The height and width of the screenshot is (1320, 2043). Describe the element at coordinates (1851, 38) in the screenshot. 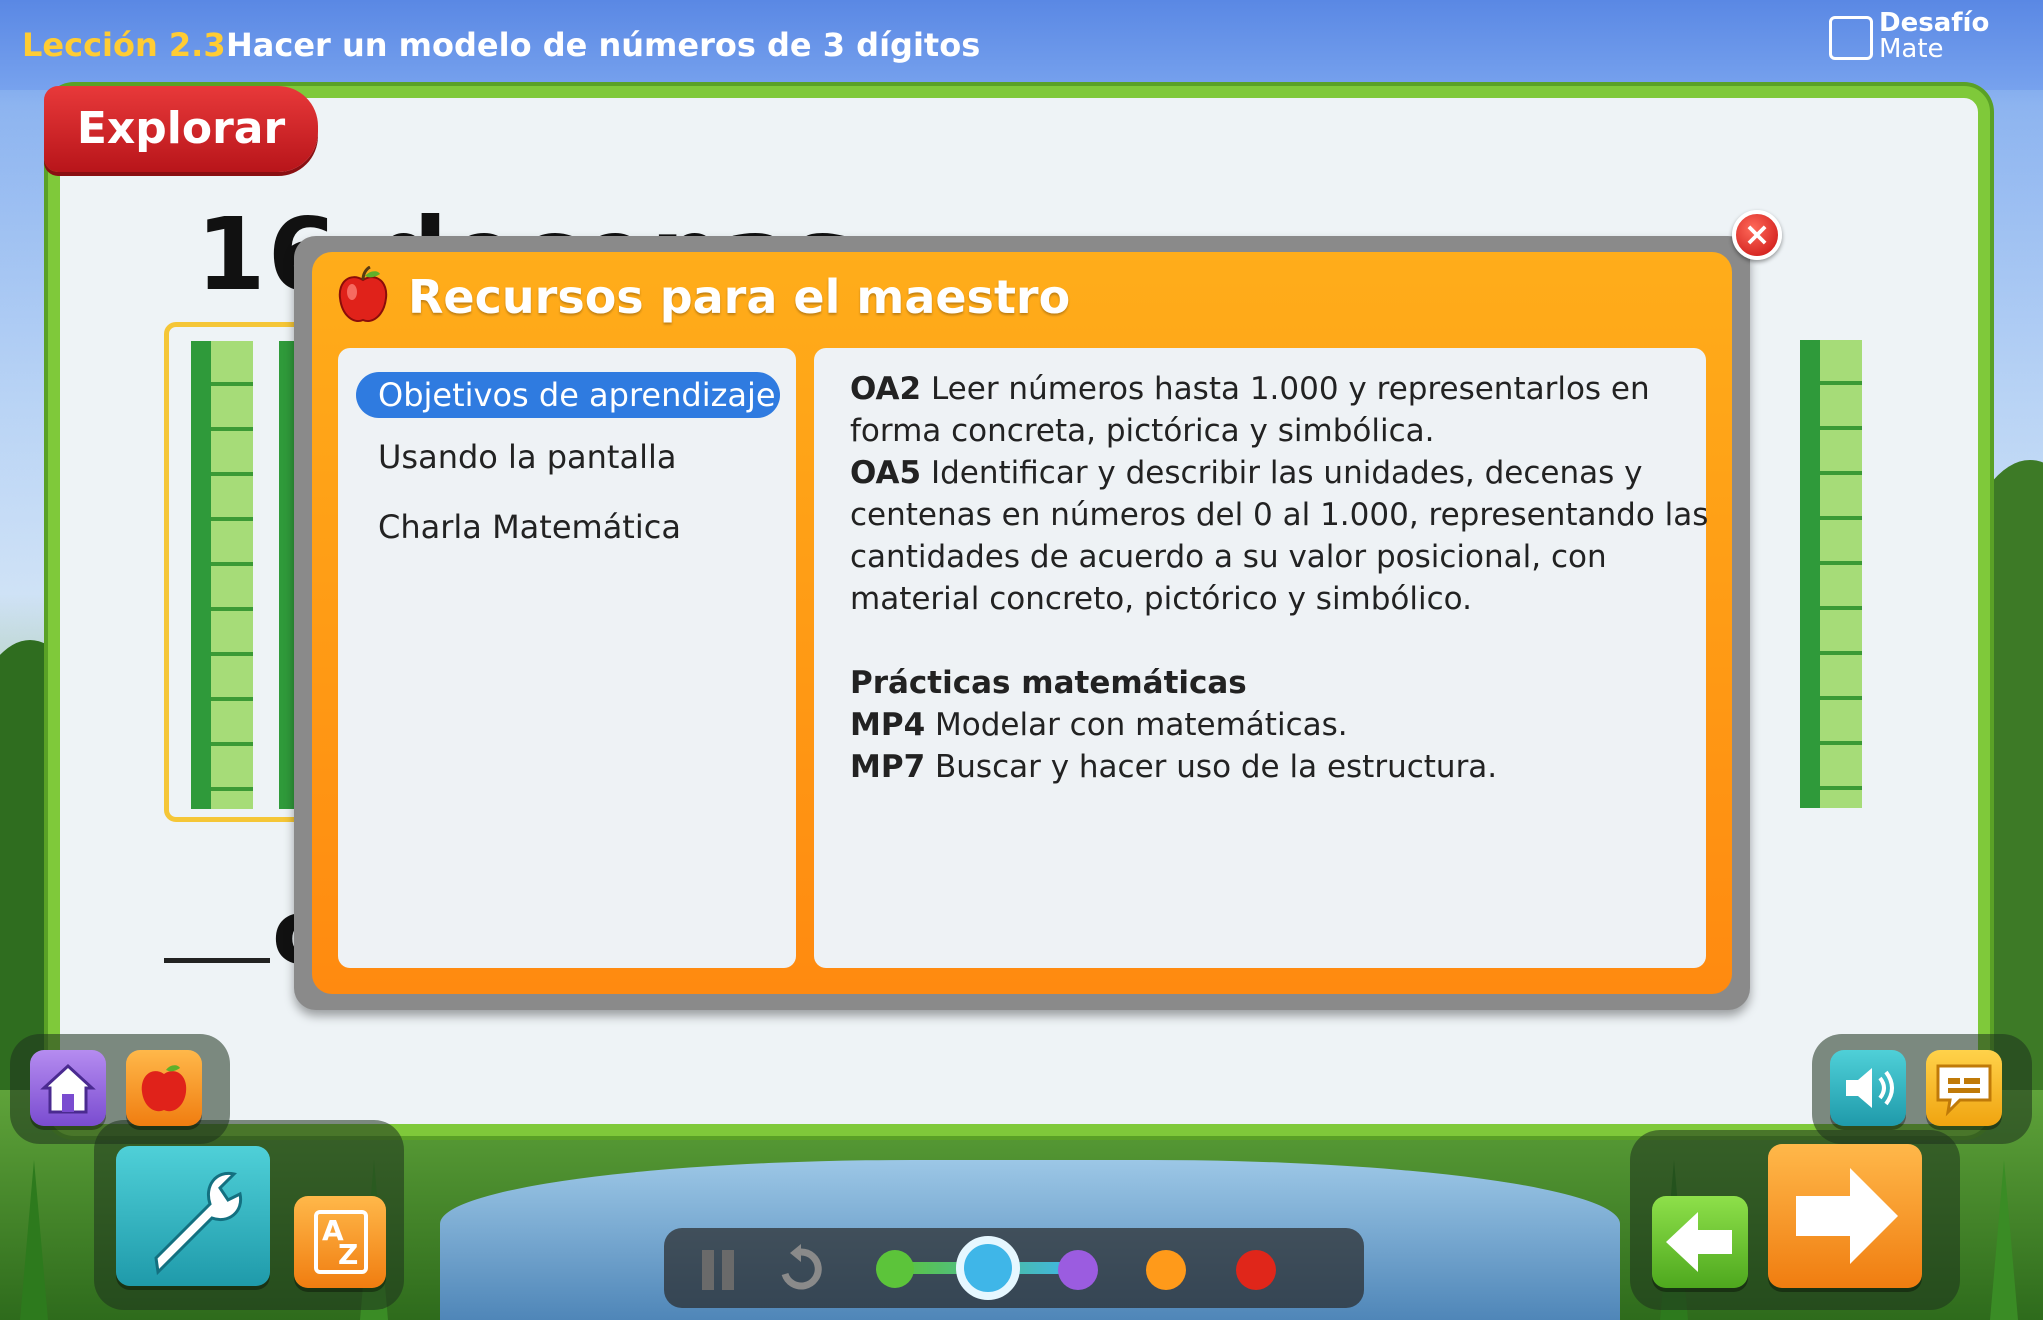

I see `brand-icon` at that location.